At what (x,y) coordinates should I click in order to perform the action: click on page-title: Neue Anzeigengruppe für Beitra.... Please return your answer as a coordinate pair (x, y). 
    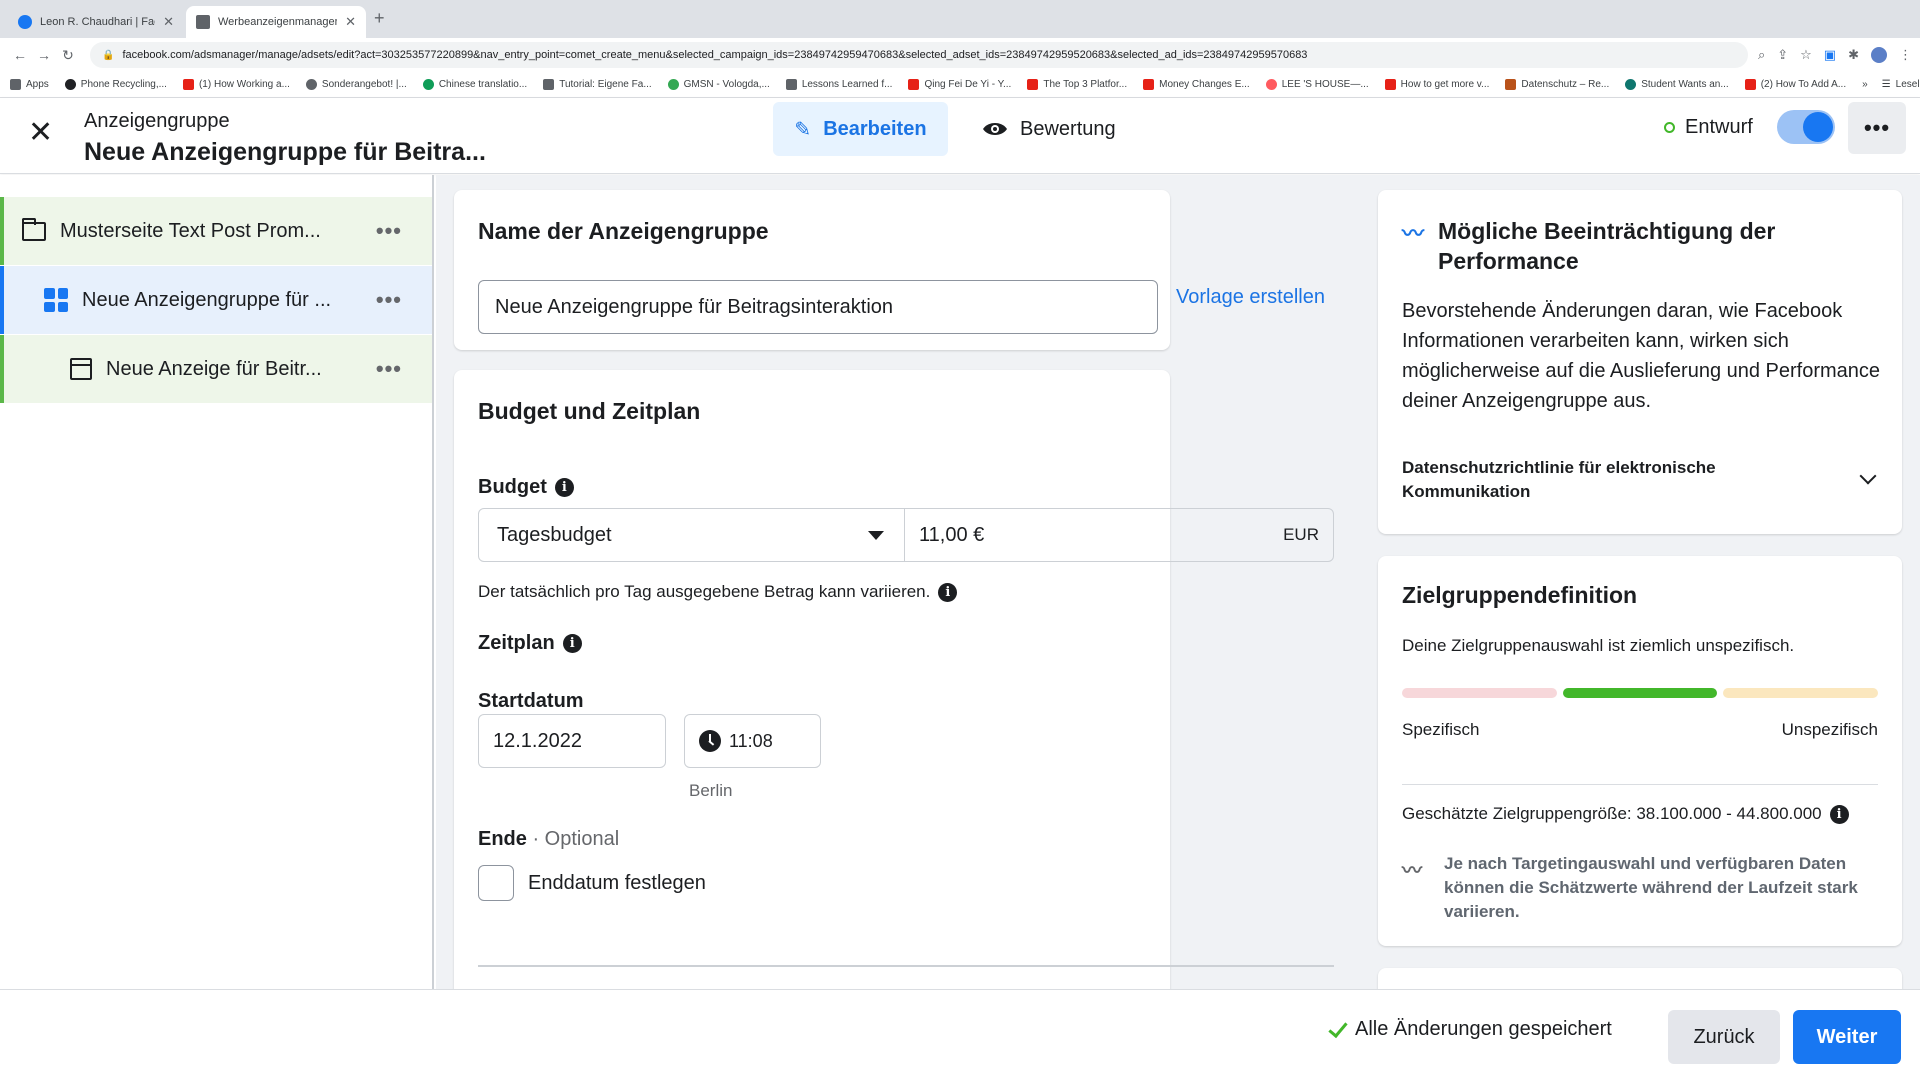
    Looking at the image, I should click on (285, 152).